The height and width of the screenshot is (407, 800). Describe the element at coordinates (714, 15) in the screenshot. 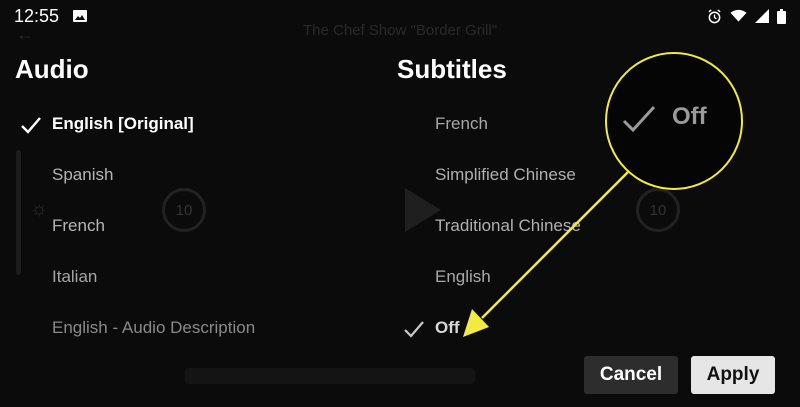

I see `alarm-icon` at that location.